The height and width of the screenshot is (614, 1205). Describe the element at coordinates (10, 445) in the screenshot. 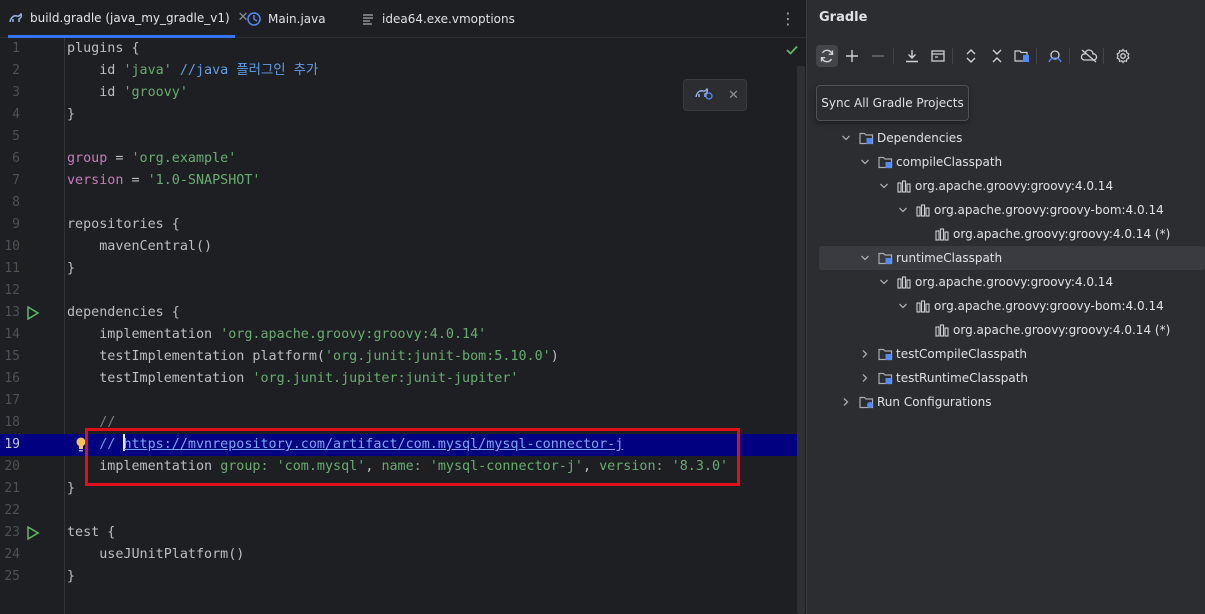

I see `line-number: 19` at that location.